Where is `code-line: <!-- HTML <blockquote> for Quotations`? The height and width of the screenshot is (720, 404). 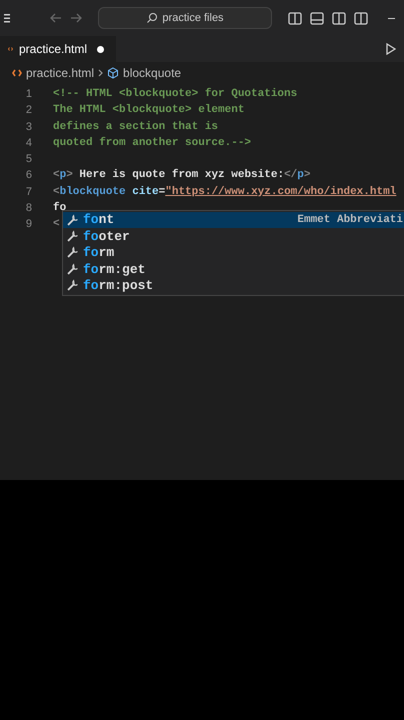 code-line: <!-- HTML <blockquote> for Quotations is located at coordinates (175, 94).